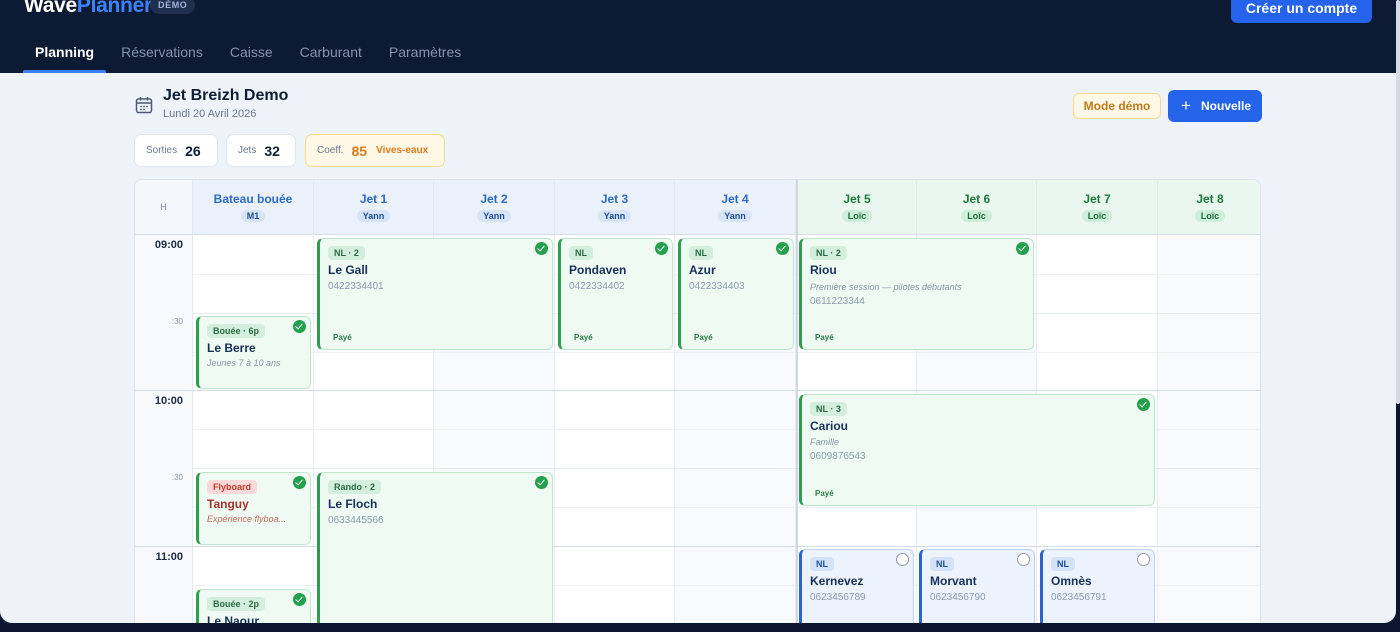 The height and width of the screenshot is (632, 1400). Describe the element at coordinates (615, 207) in the screenshot. I see `column-header-jet-3: Jet 3 Yann` at that location.